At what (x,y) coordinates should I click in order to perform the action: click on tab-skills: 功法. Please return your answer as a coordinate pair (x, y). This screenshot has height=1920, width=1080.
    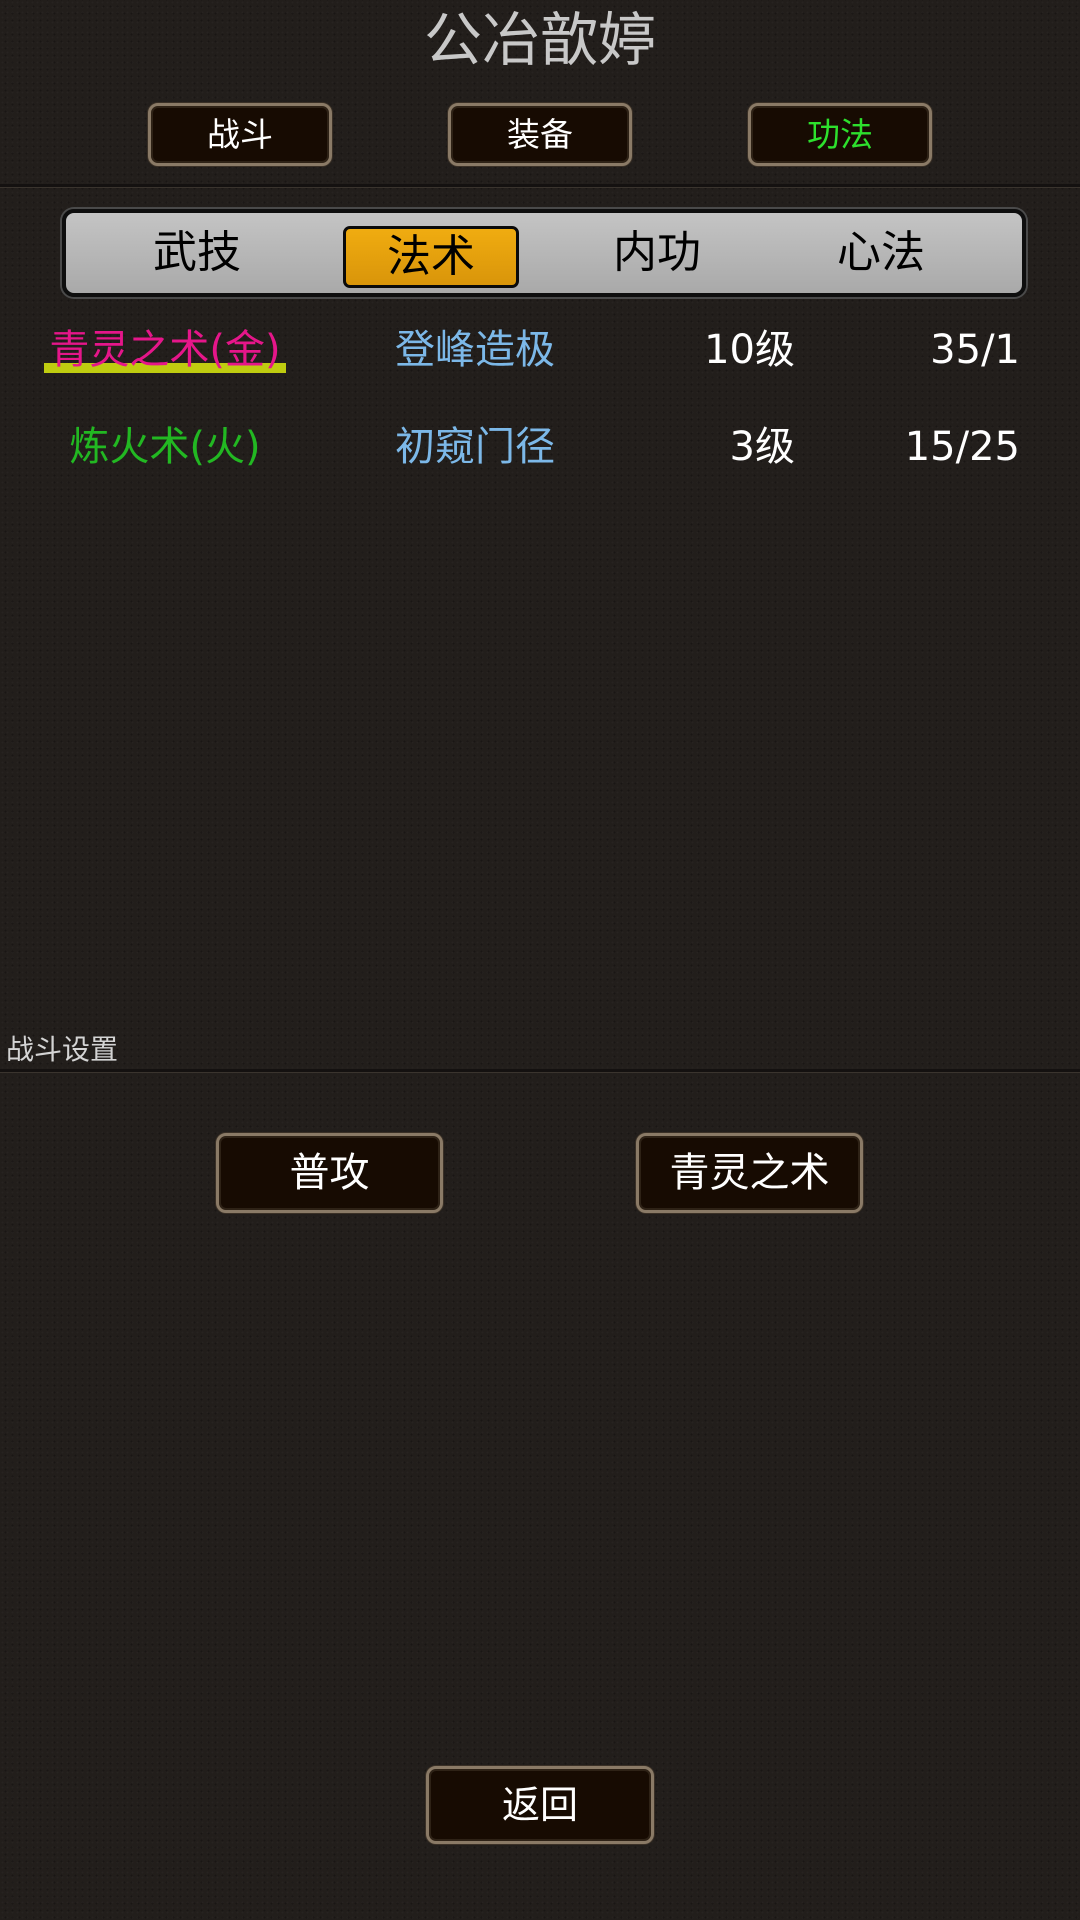
    Looking at the image, I should click on (840, 134).